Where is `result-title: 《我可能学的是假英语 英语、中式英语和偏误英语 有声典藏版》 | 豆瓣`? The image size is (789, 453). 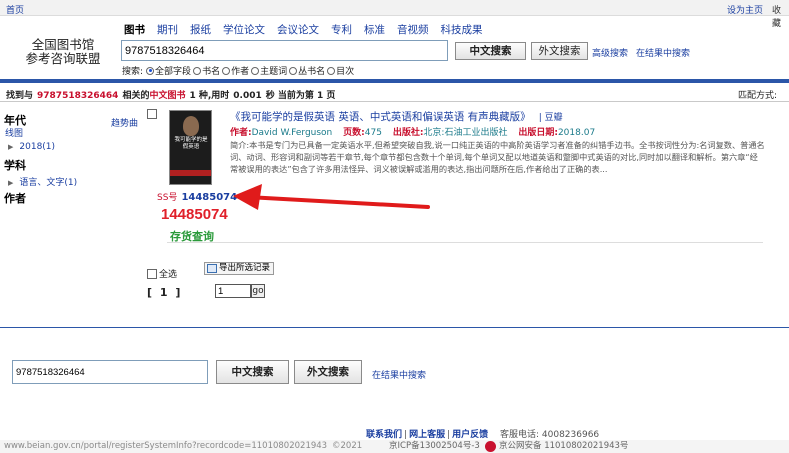
result-title: 《我可能学的是假英语 英语、中式英语和偏误英语 有声典藏版》 | 豆瓣 is located at coordinates (396, 116).